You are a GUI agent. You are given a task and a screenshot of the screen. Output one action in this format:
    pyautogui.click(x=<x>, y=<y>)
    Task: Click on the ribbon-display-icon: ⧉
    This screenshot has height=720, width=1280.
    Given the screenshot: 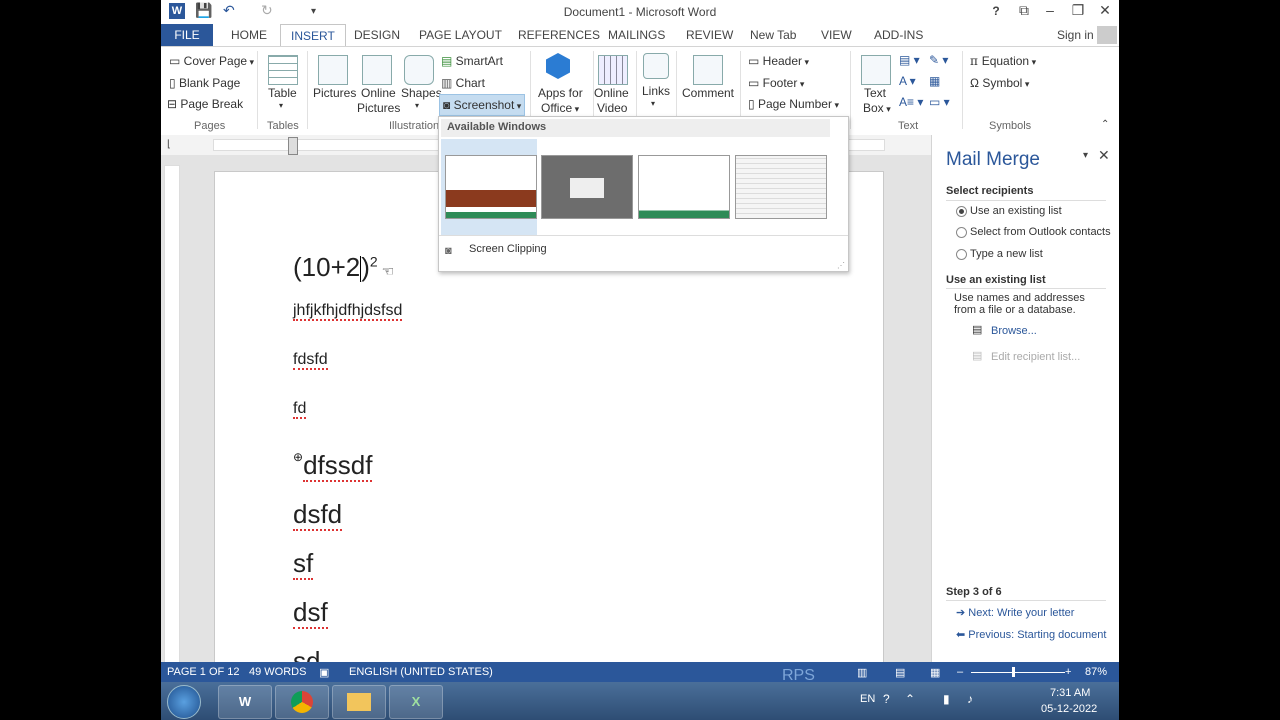 What is the action you would take?
    pyautogui.click(x=1024, y=10)
    